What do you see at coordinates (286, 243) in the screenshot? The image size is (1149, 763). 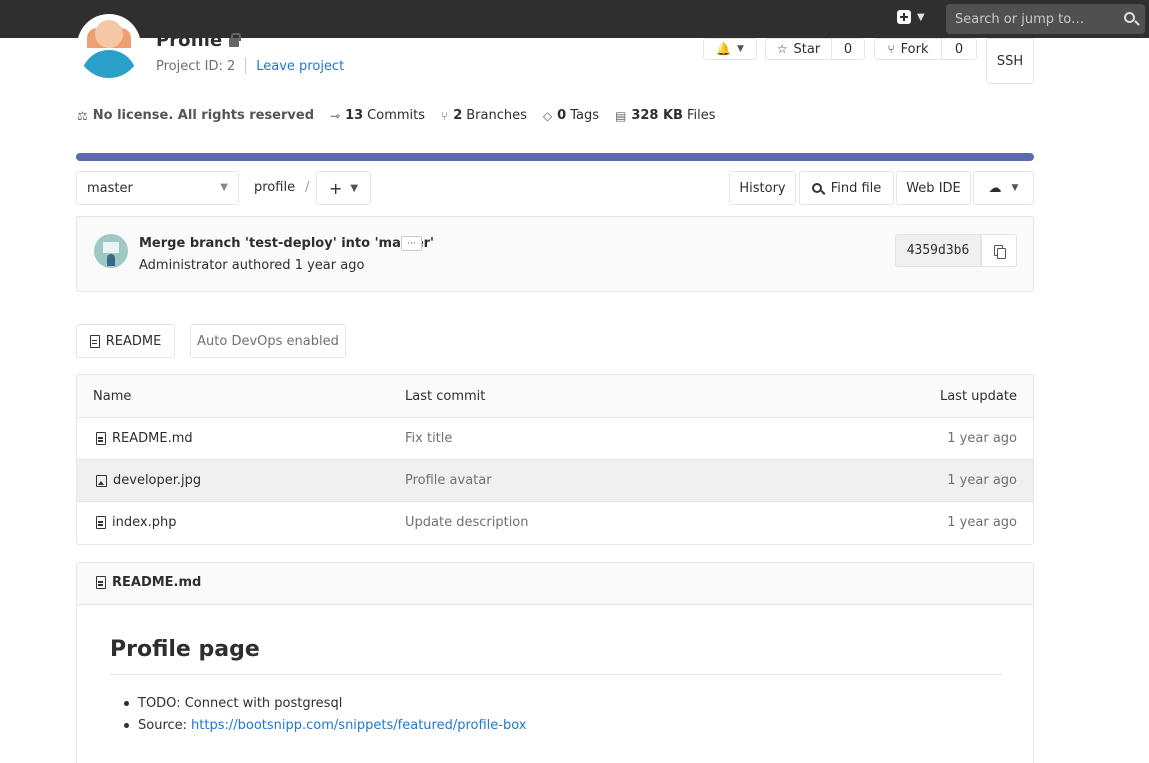 I see `commit-title: Merge branch 'test-deploy' into 'master'` at bounding box center [286, 243].